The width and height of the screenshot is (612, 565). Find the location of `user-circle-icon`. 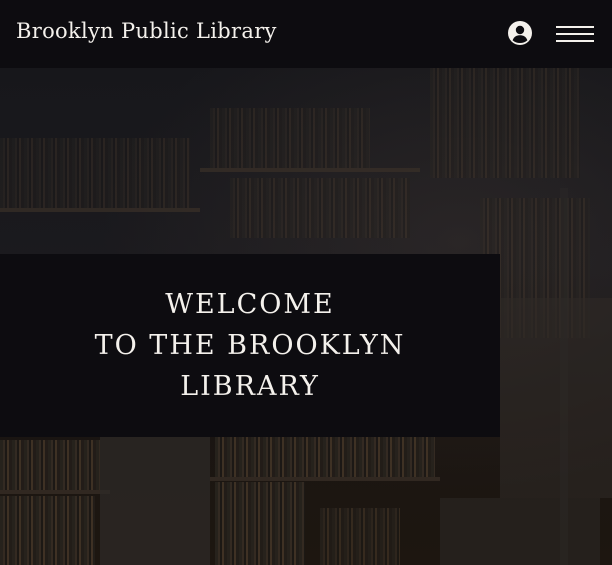

user-circle-icon is located at coordinates (520, 33).